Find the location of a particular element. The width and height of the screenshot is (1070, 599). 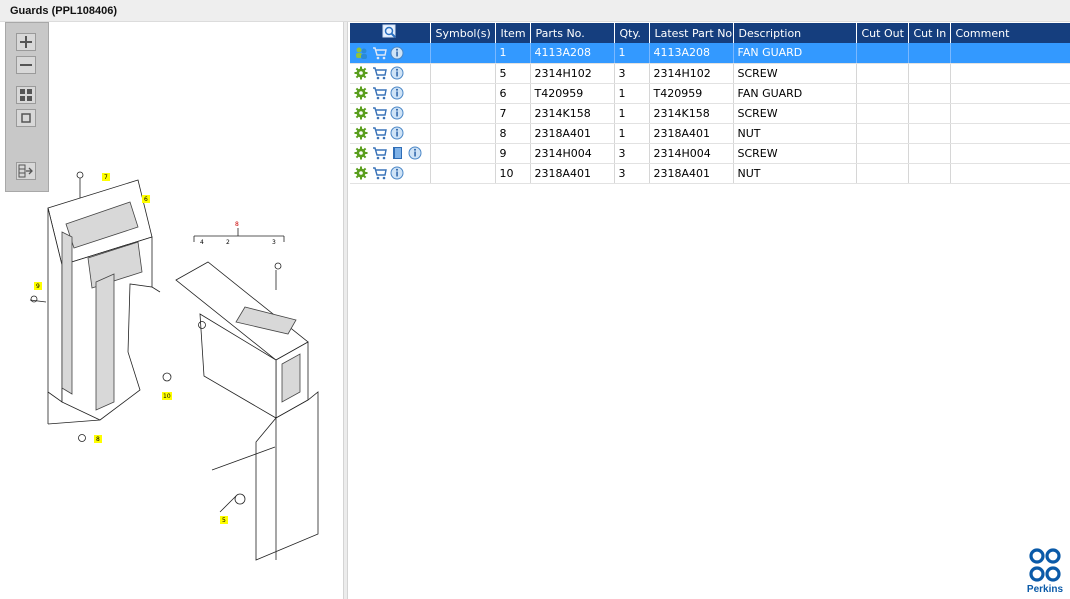

table-row: 5 2314H102 3 2314H102 SCREW is located at coordinates (710, 73).